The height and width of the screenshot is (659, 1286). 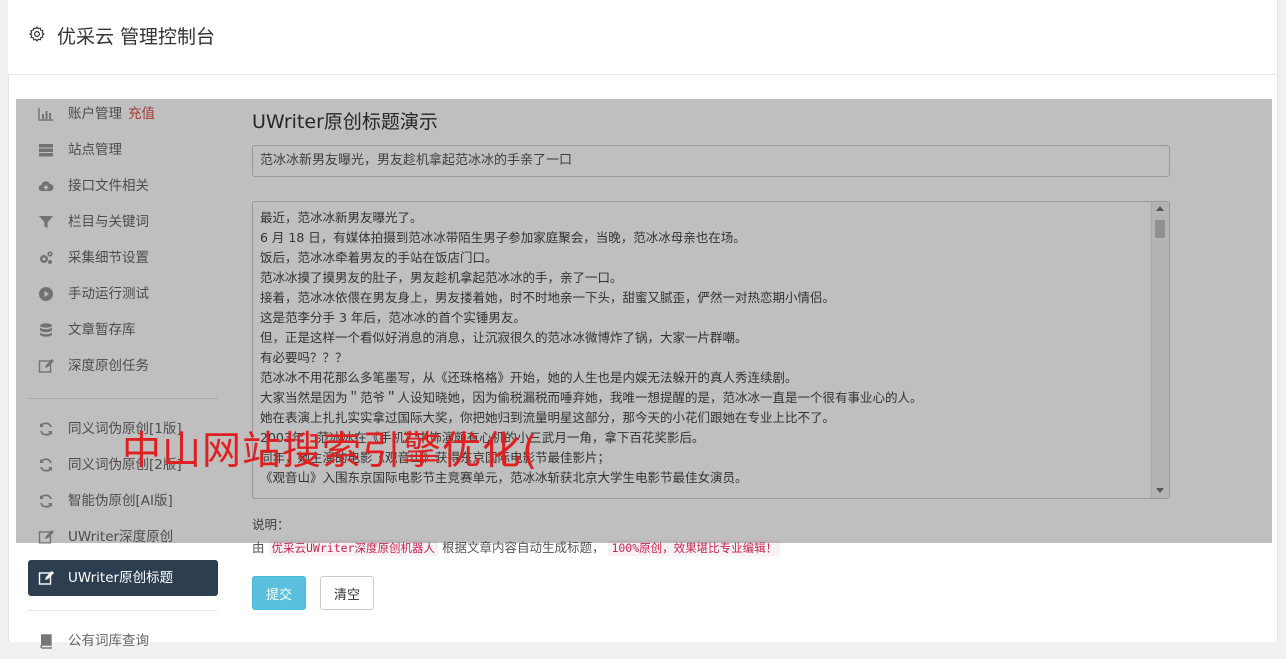 I want to click on cogs-icon, so click(x=46, y=258).